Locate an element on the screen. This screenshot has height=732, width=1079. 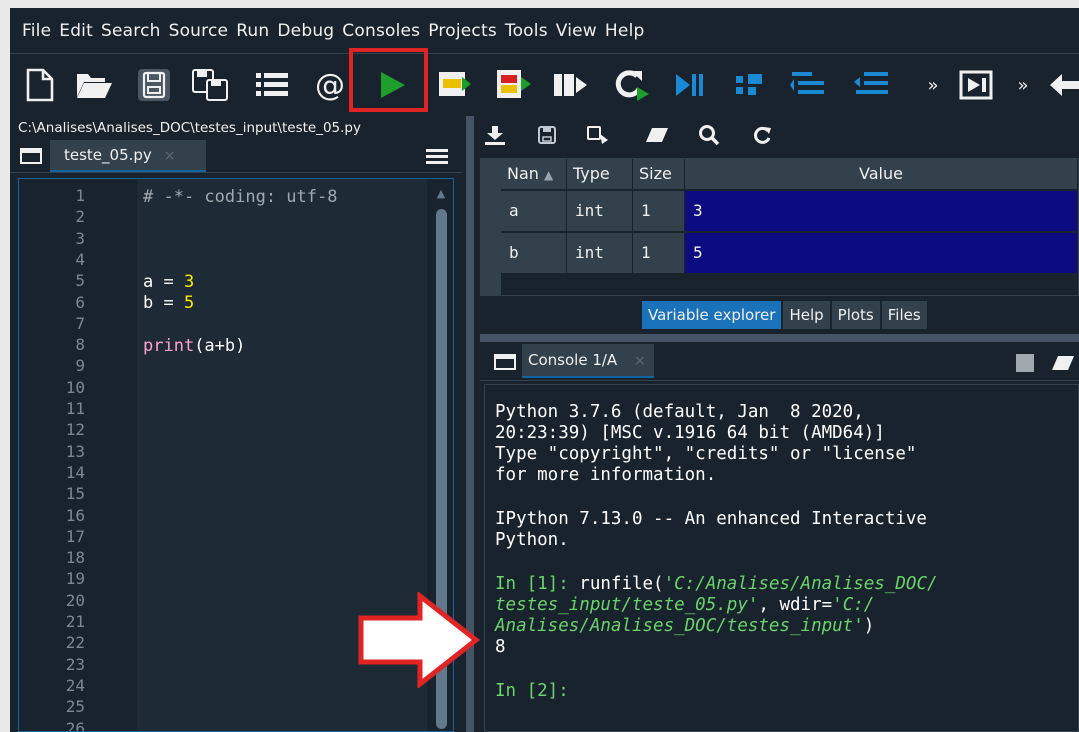
column-header-size: Size is located at coordinates (659, 174).